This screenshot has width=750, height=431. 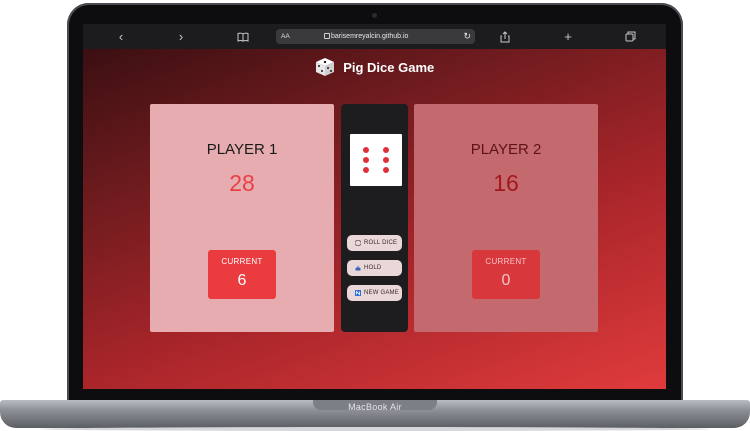 I want to click on url-text: barisemreyalcin.github.io, so click(x=370, y=36).